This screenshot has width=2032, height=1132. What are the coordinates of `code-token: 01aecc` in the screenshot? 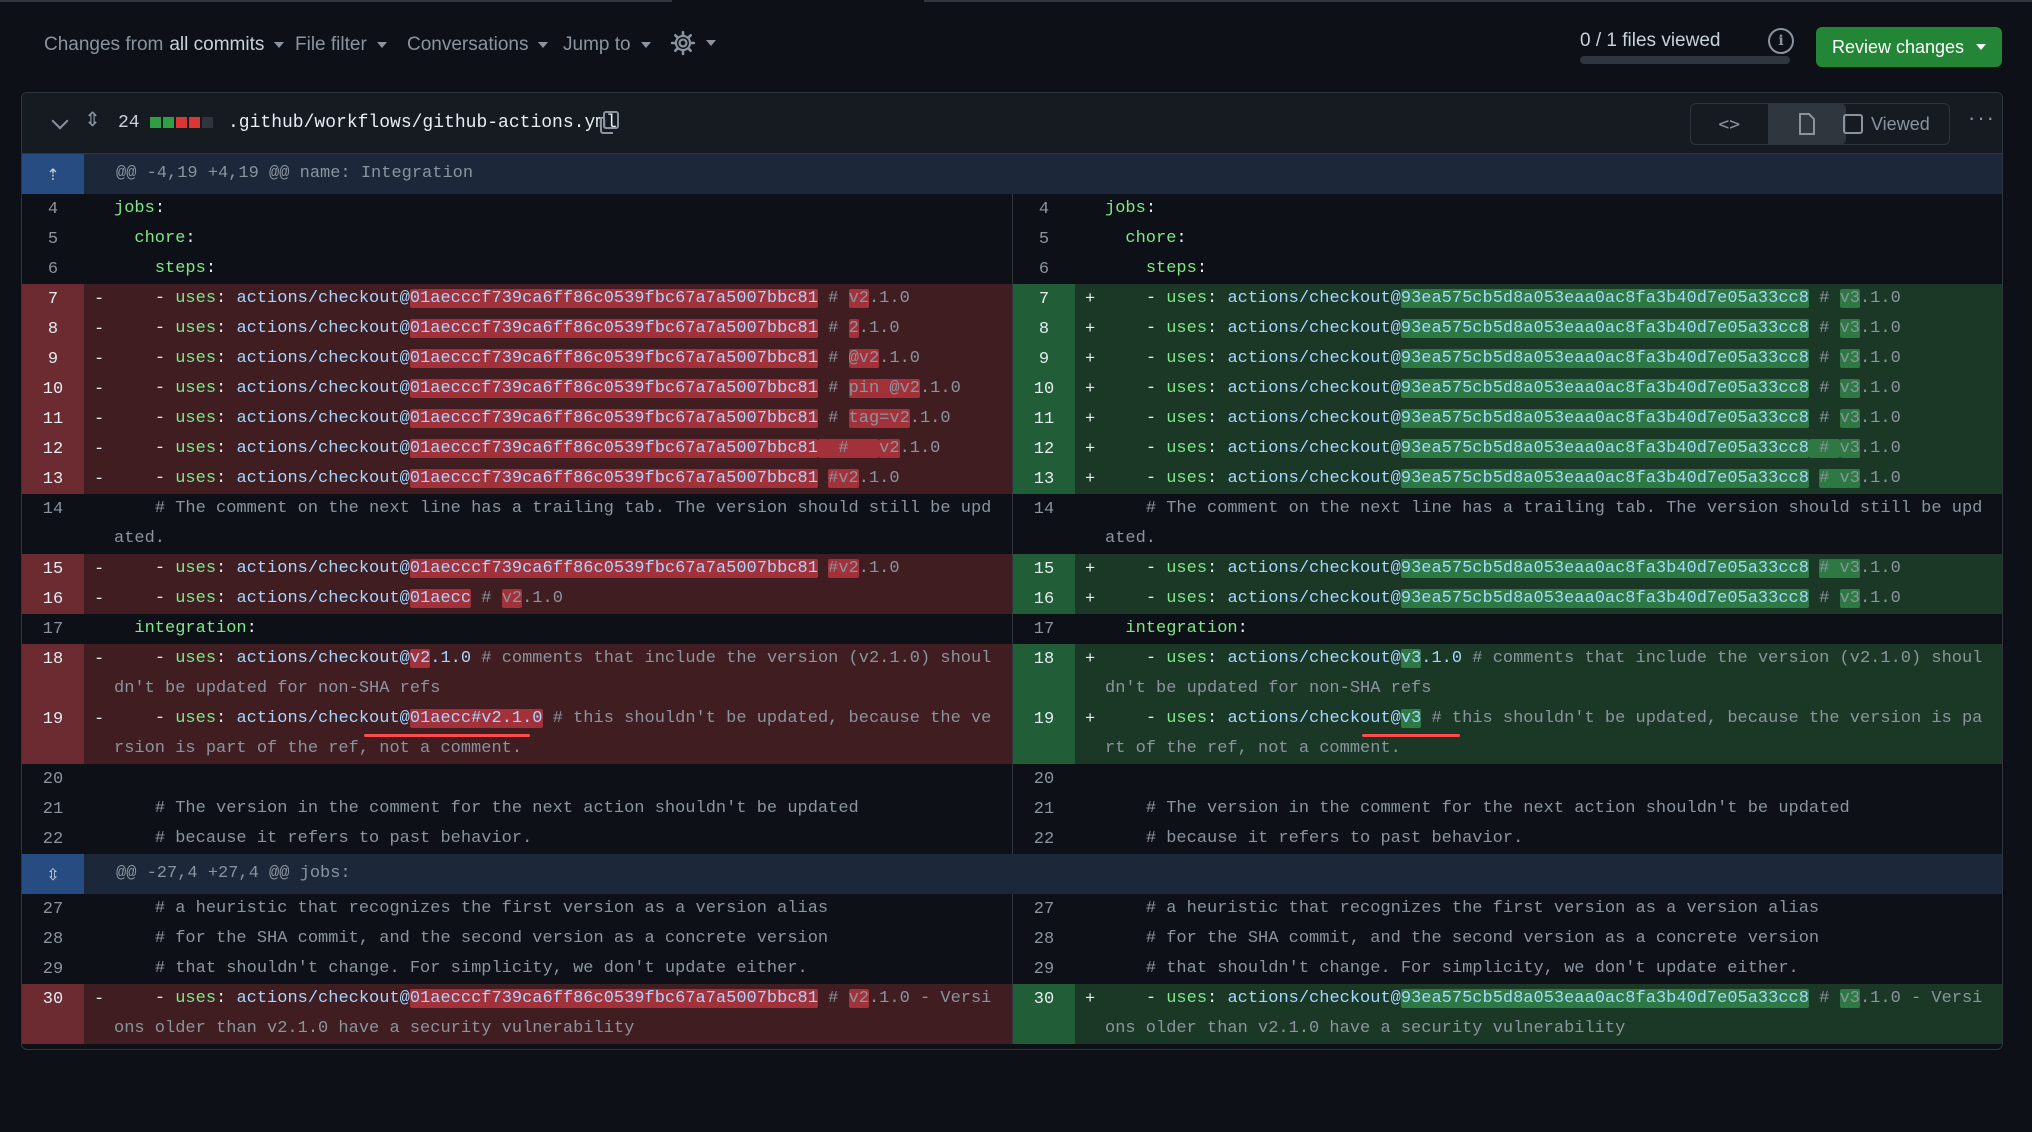 It's located at (440, 598).